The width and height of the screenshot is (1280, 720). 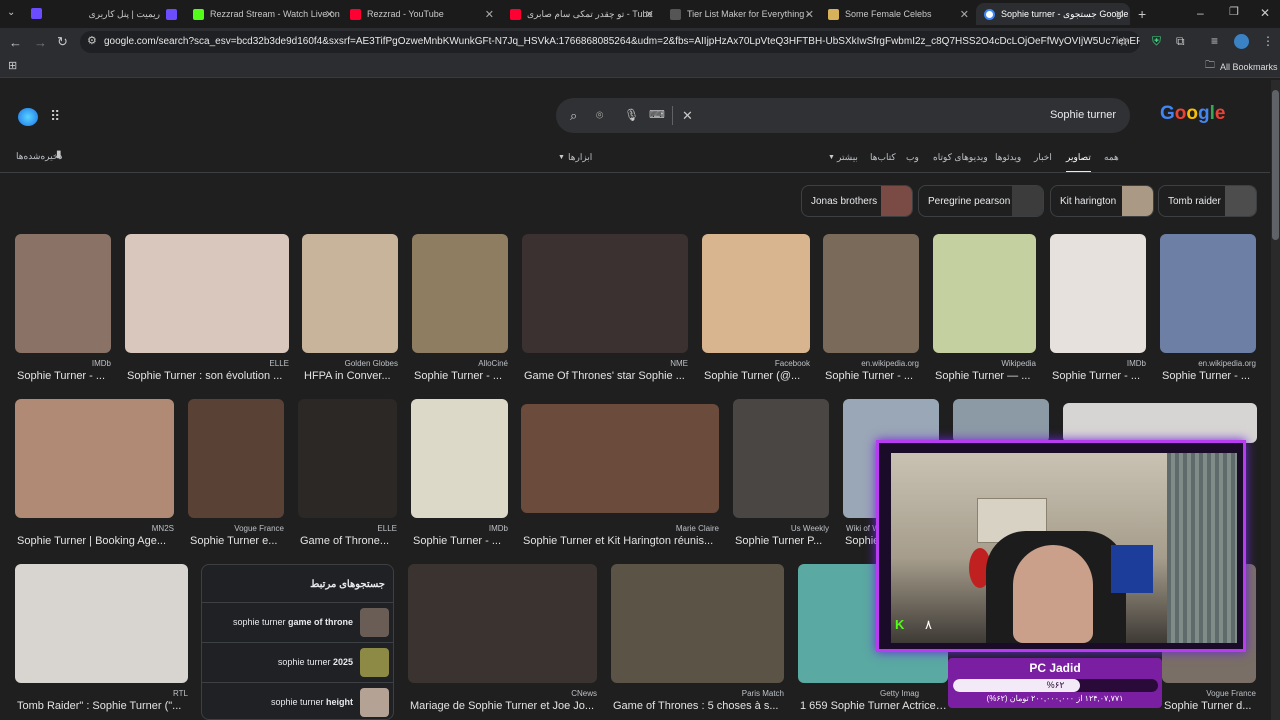 What do you see at coordinates (92, 41) in the screenshot?
I see `site-info-icon: ⚙` at bounding box center [92, 41].